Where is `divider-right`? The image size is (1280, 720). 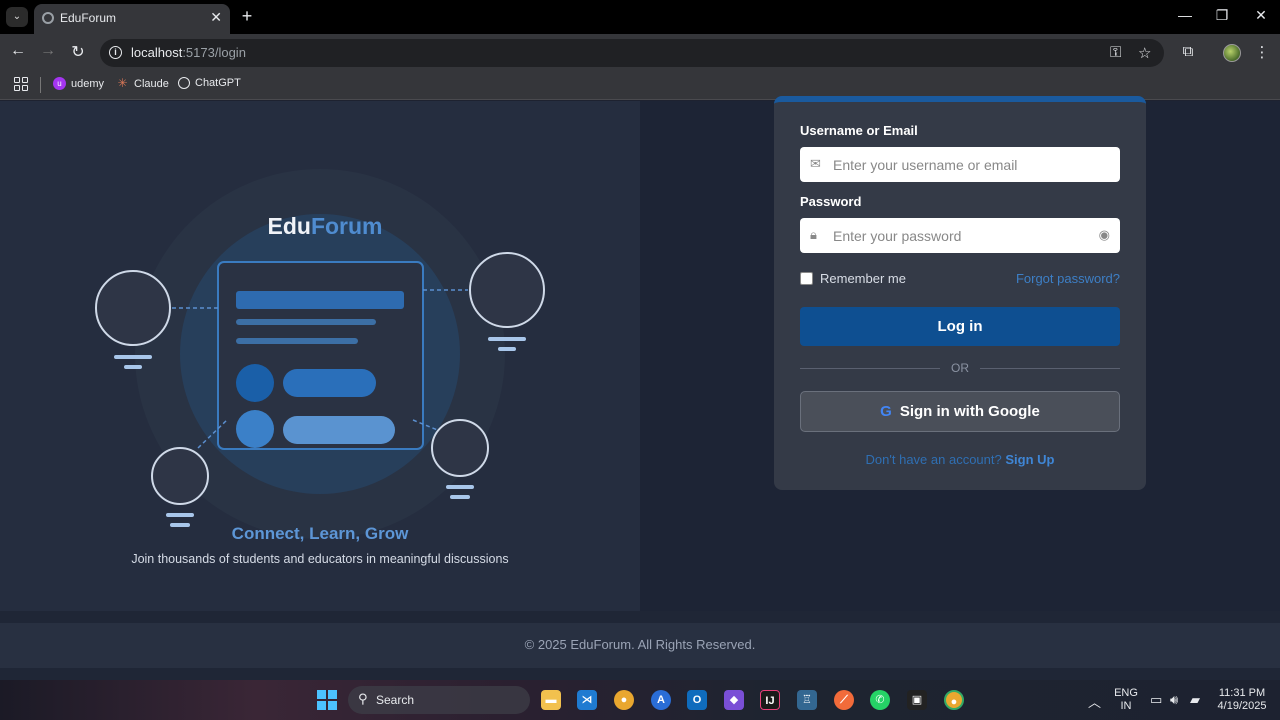 divider-right is located at coordinates (1050, 368).